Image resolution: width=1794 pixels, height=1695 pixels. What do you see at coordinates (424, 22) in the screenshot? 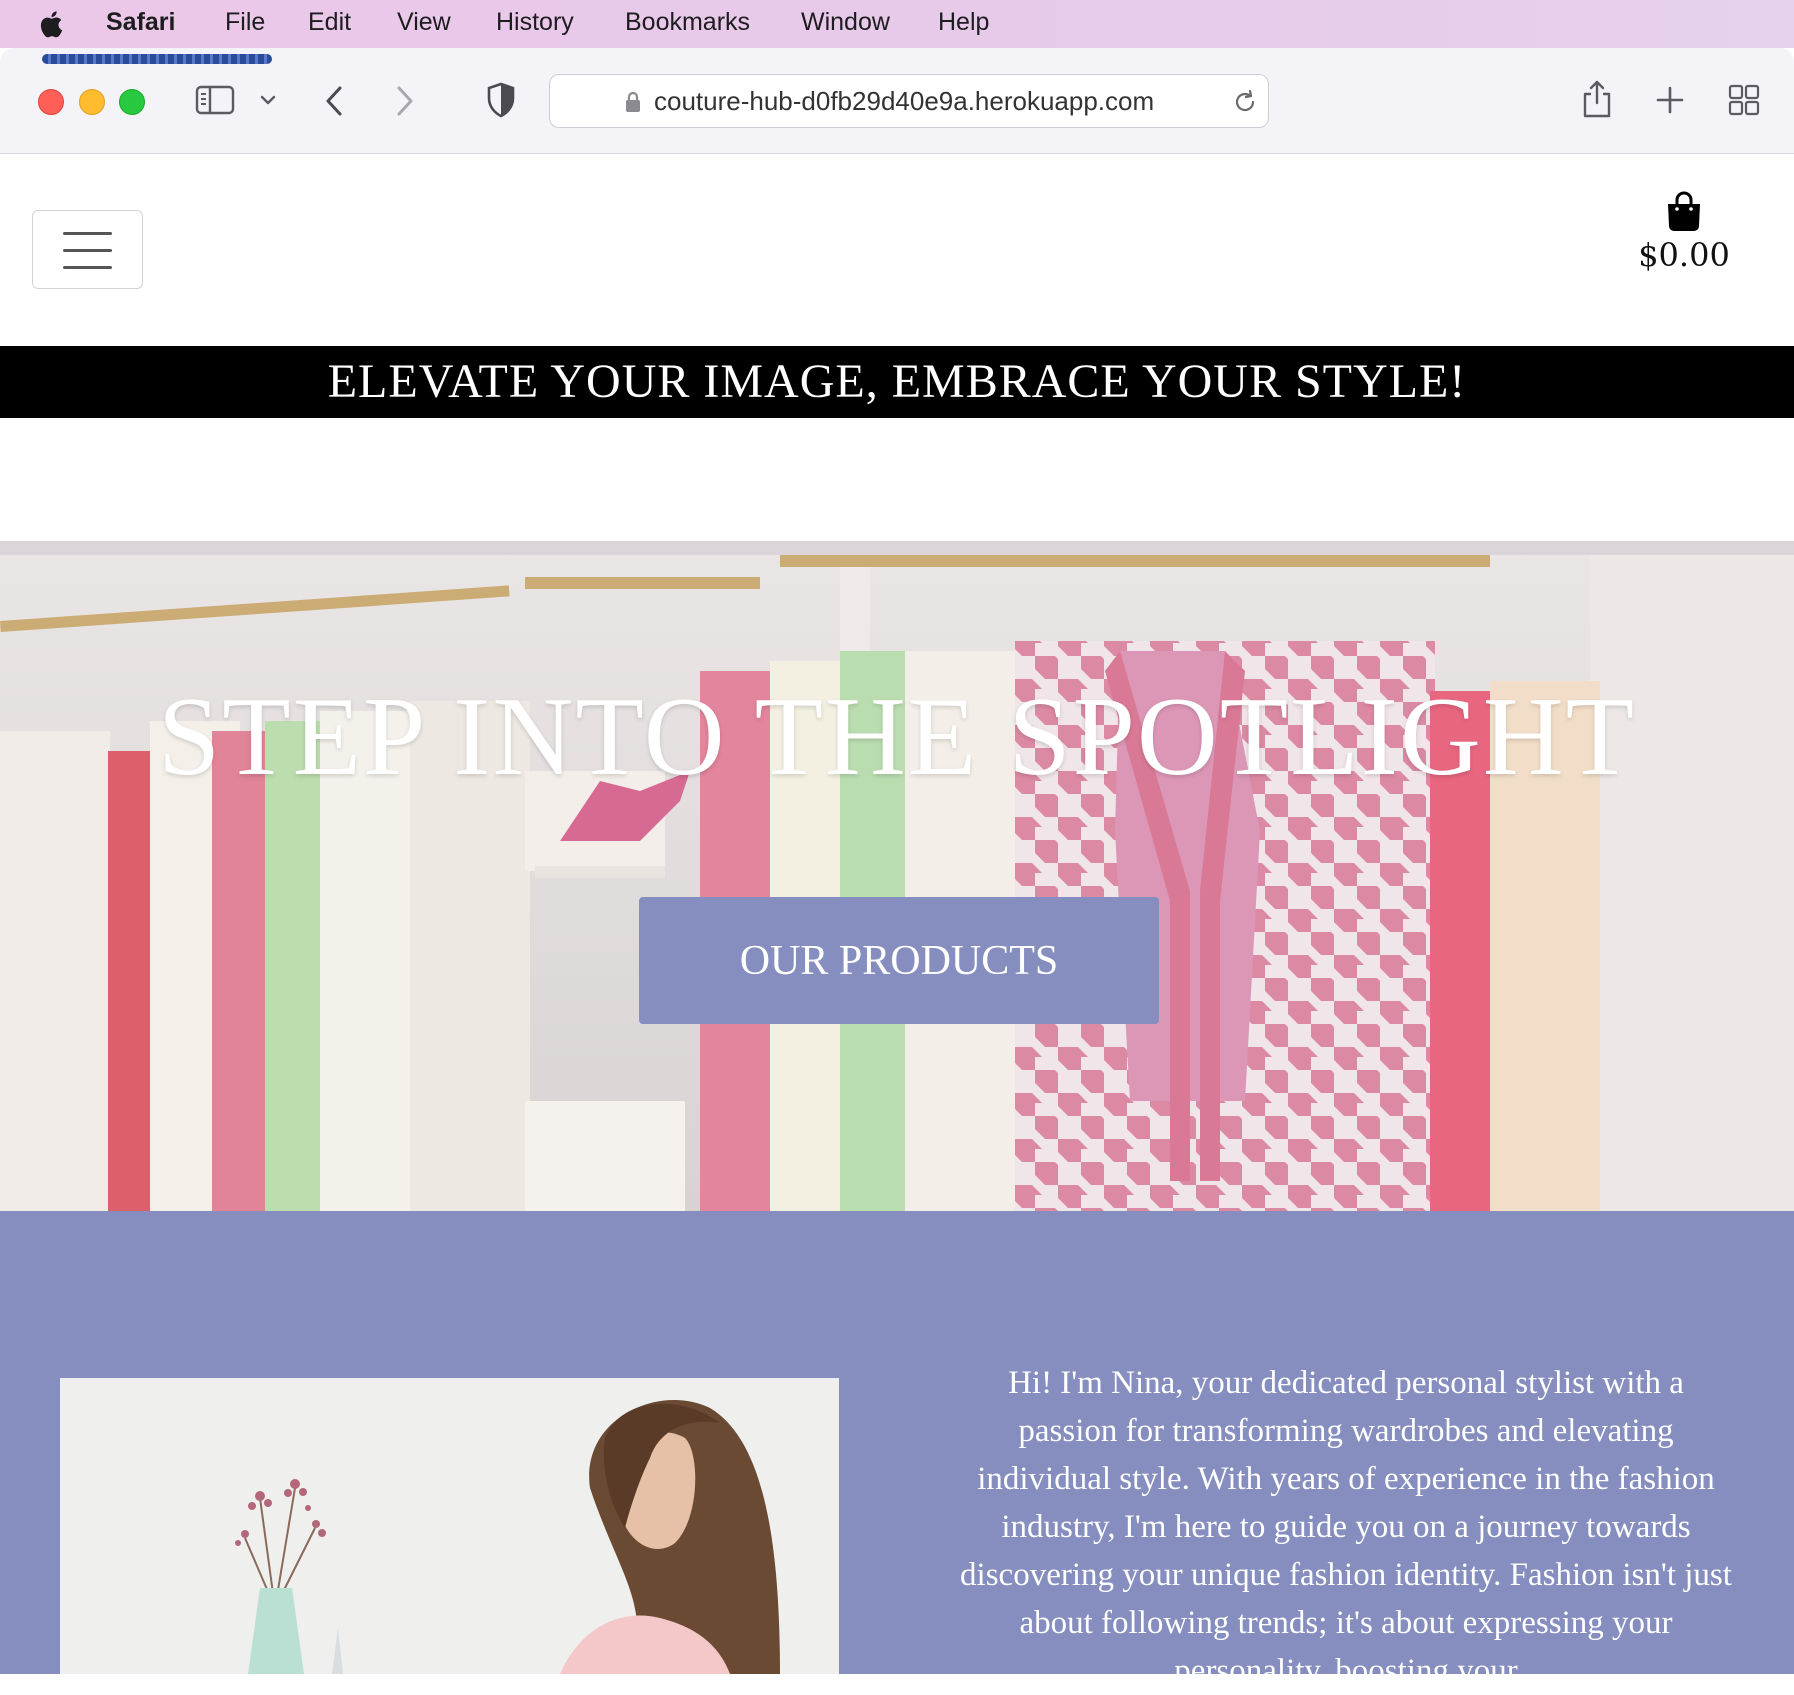
I see `menu-view: View` at bounding box center [424, 22].